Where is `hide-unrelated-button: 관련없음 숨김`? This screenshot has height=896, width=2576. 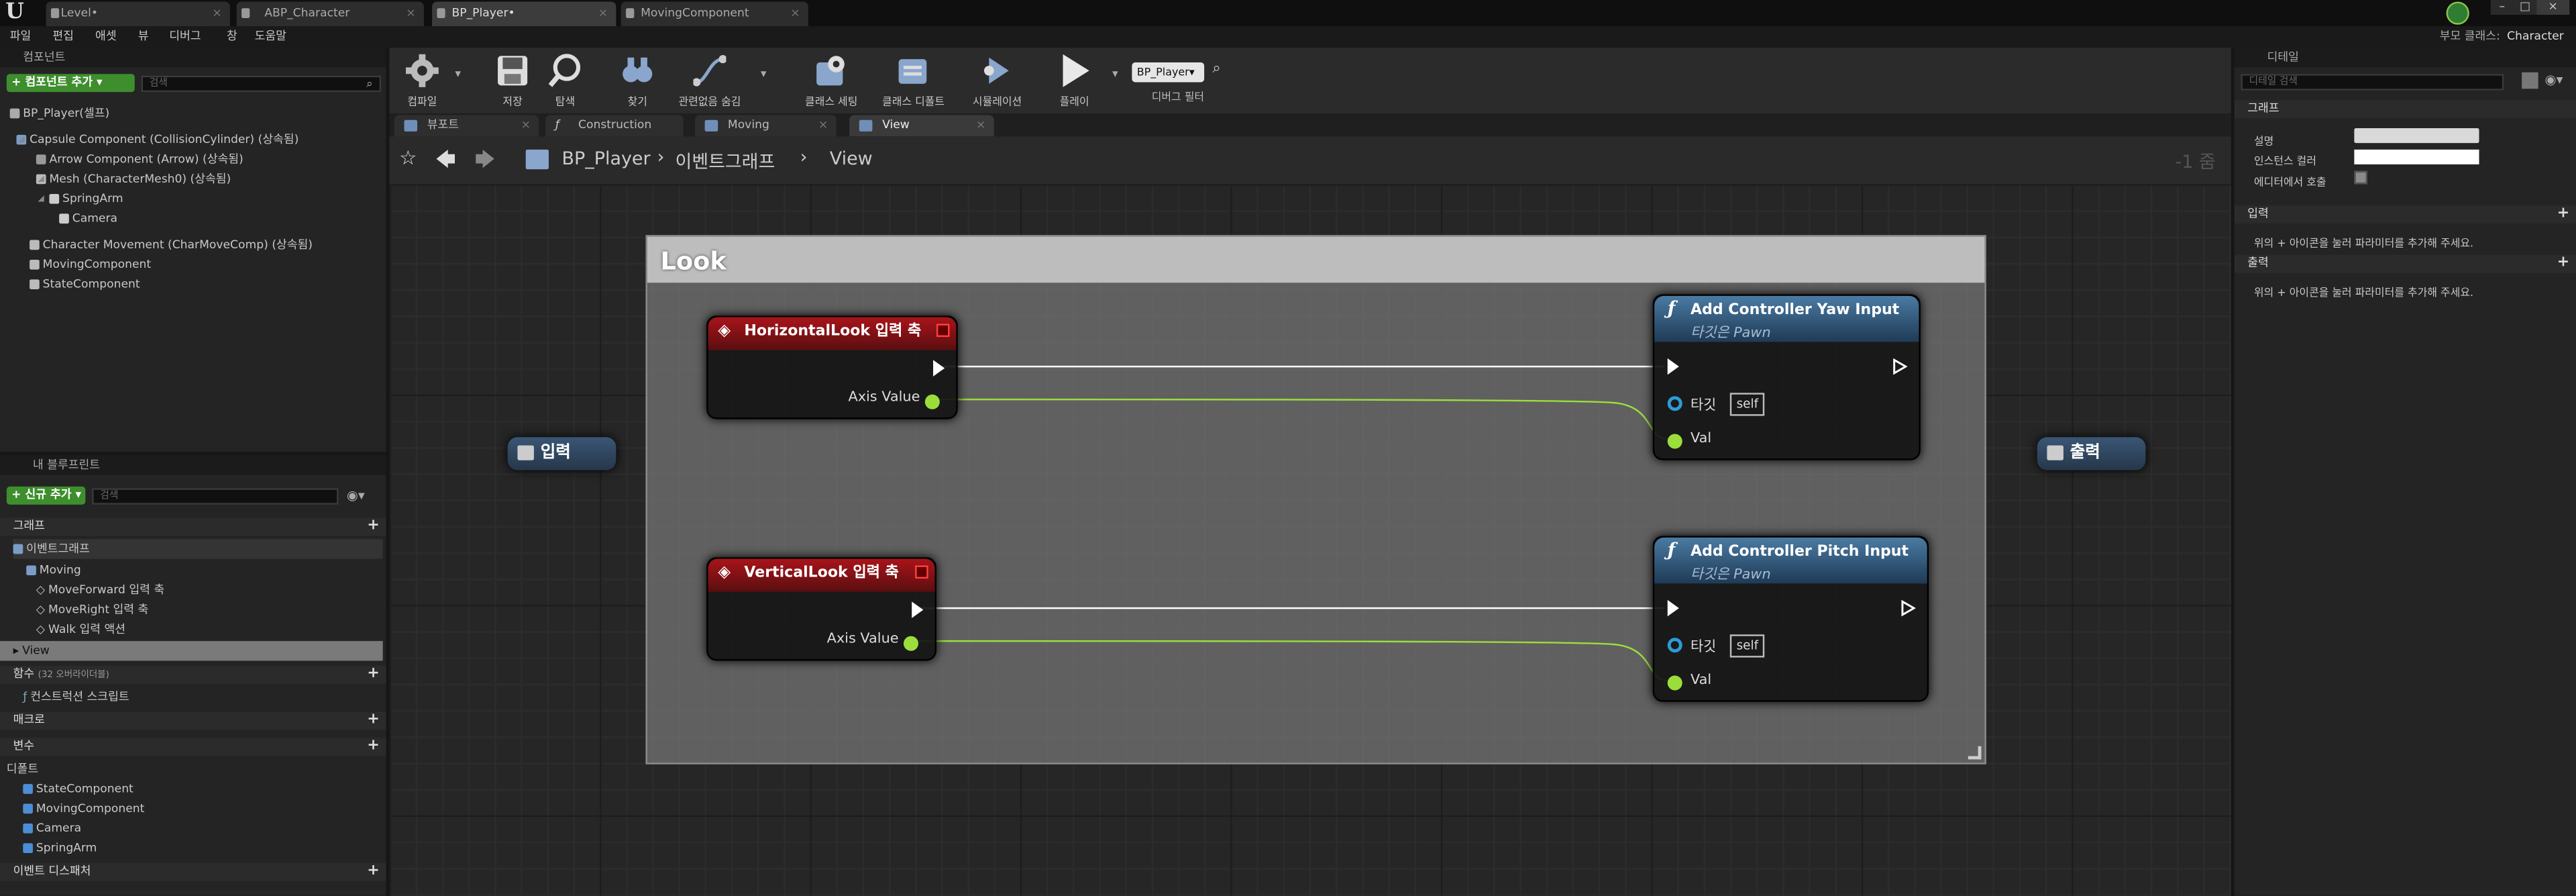
hide-unrelated-button: 관련없음 숨김 is located at coordinates (710, 80).